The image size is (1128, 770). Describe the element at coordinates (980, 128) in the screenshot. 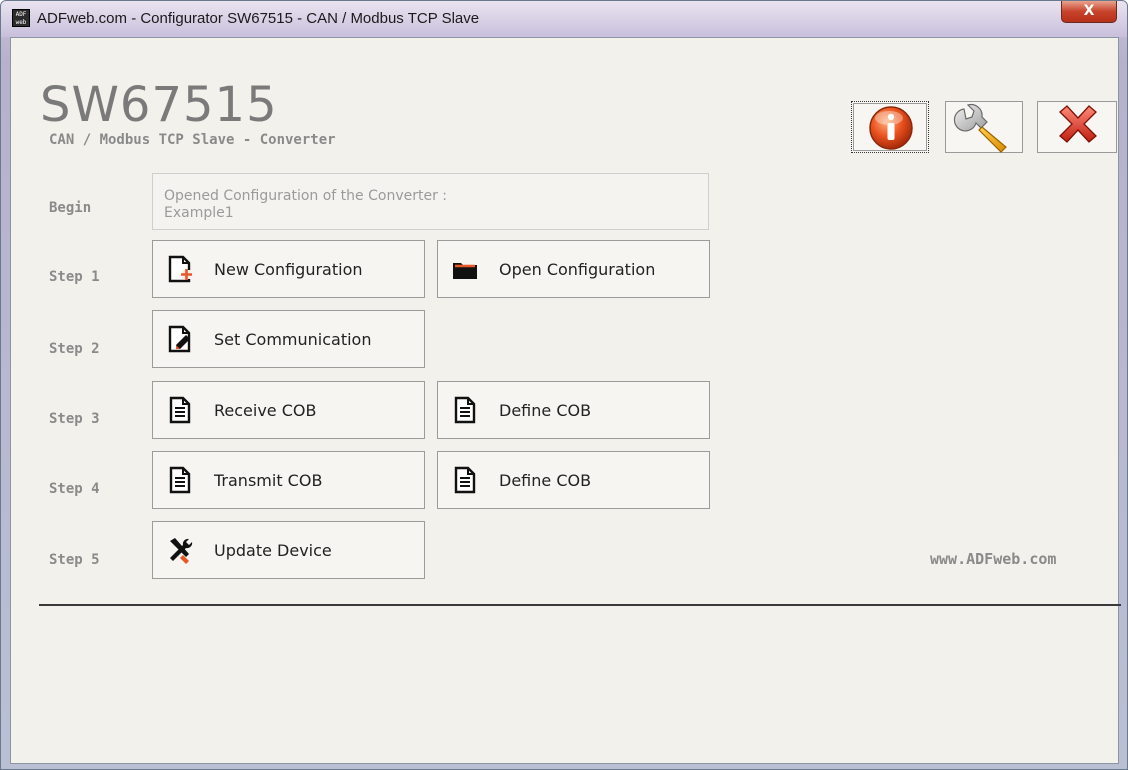

I see `wrench-icon` at that location.